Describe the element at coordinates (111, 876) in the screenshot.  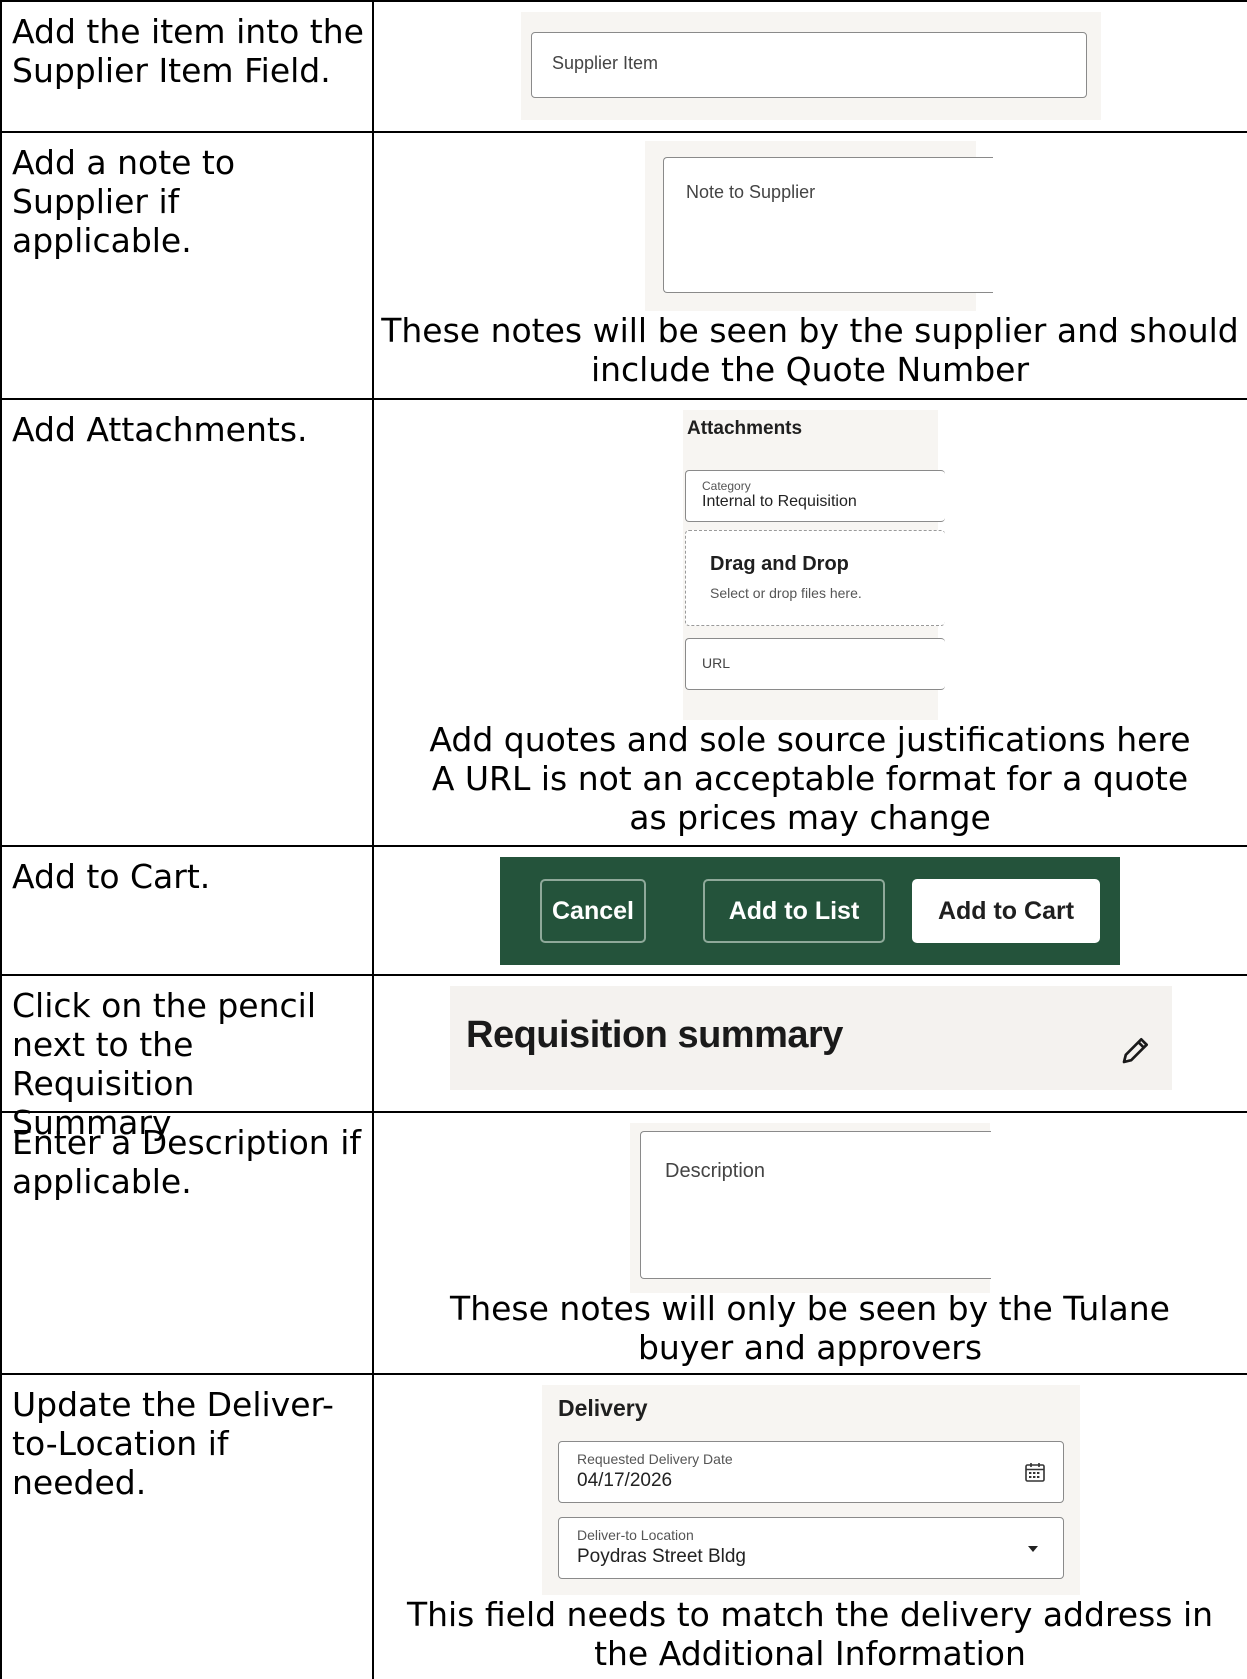
I see `step-text: Add to Cart.` at that location.